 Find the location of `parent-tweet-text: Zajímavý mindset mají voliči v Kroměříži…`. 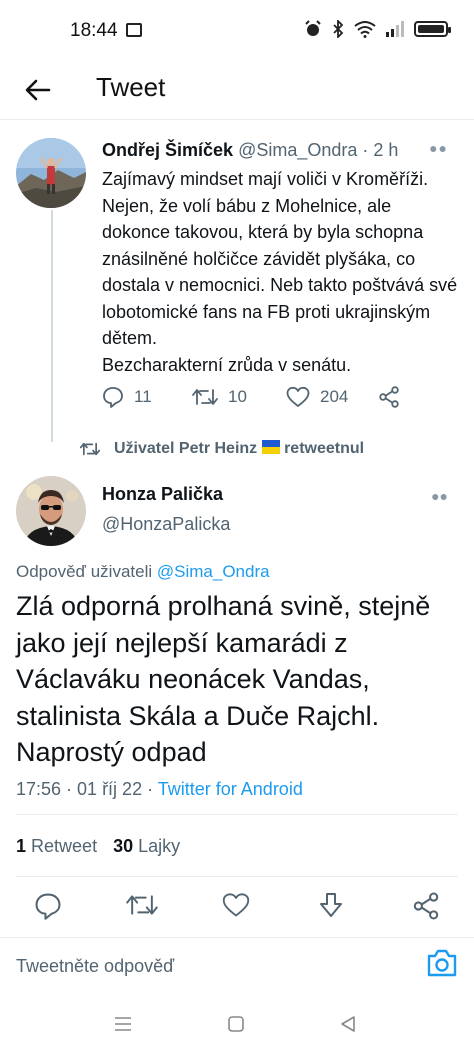

parent-tweet-text: Zajímavý mindset mají voliči v Kroměříži… is located at coordinates (280, 272).